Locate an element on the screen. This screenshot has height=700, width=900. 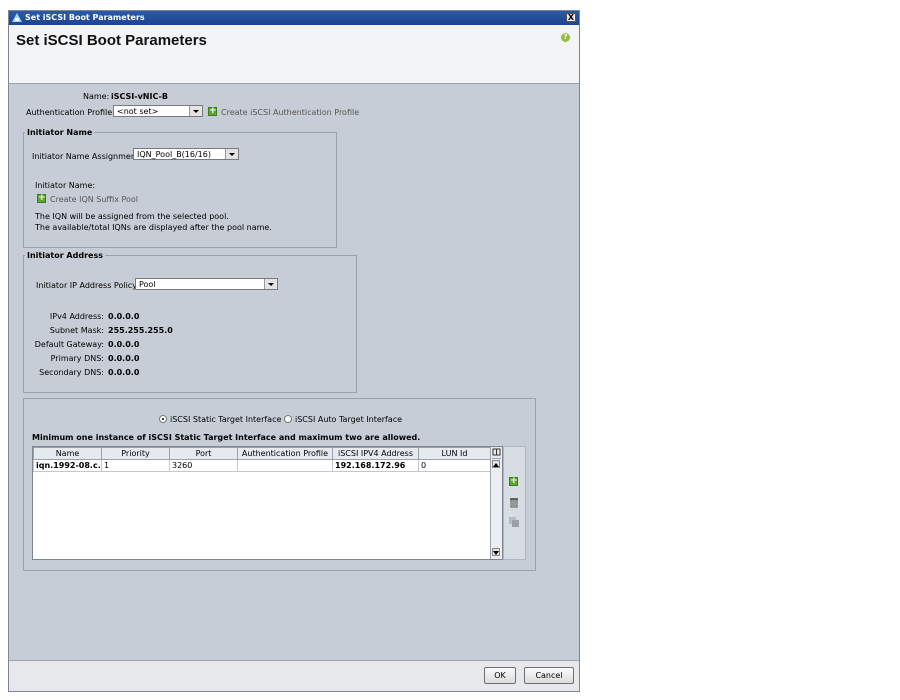
initiator-name-assignment-value: IQN_Pool_B(16/16) is located at coordinates (174, 154).